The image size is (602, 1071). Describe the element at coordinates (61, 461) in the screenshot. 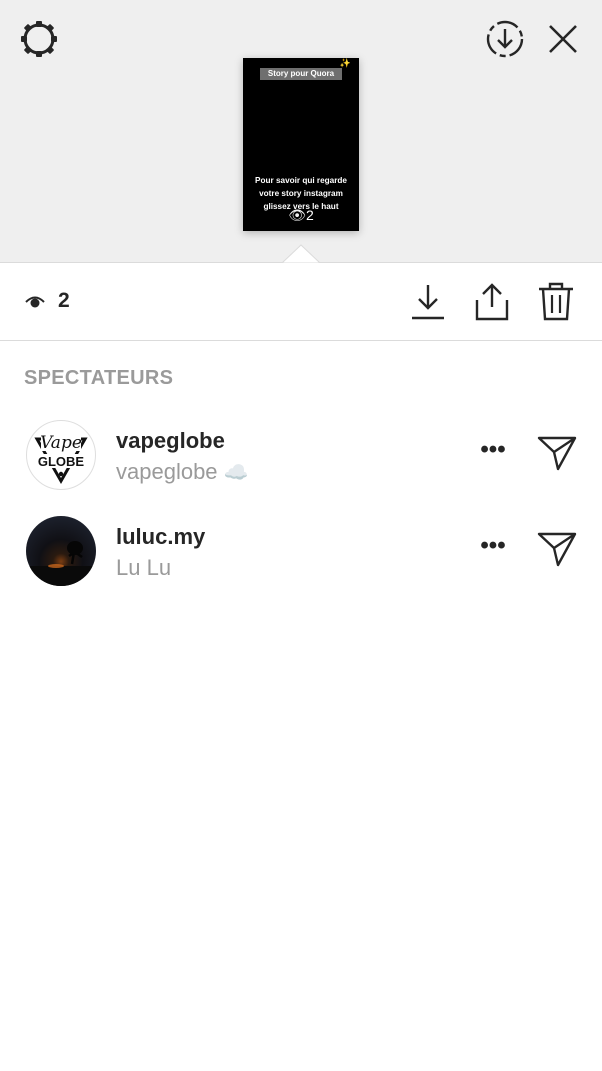

I see `svg-text: GLOBE` at that location.